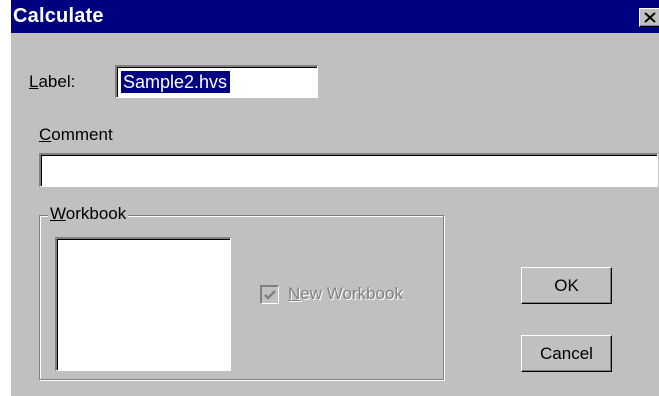 Image resolution: width=659 pixels, height=396 pixels. Describe the element at coordinates (566, 285) in the screenshot. I see `ok-button: OK` at that location.